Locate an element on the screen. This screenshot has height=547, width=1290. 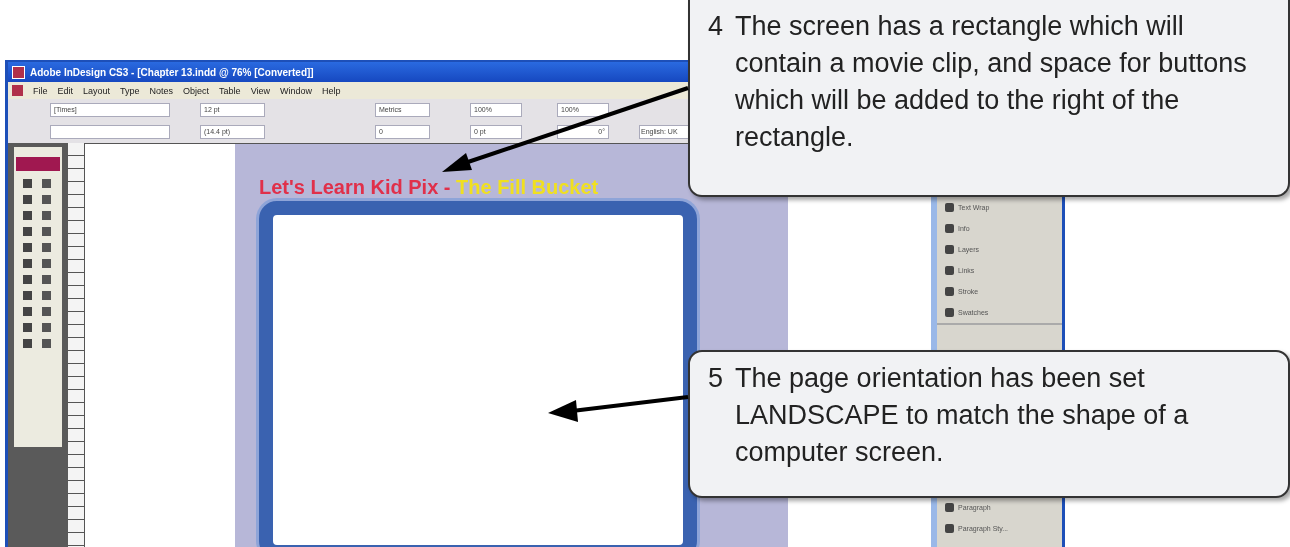
menu-item: Notes is located at coordinates (161, 90).